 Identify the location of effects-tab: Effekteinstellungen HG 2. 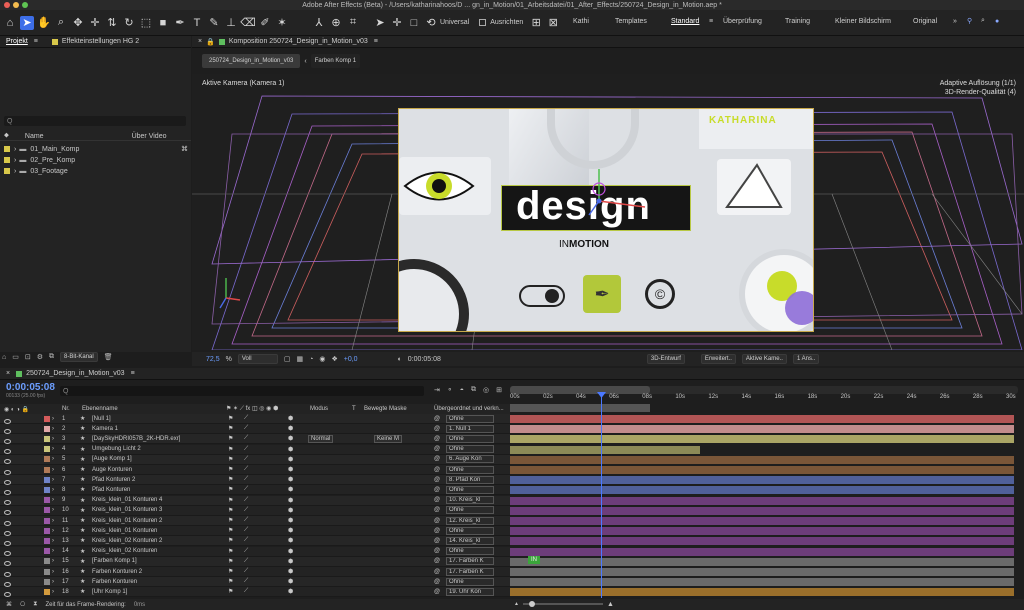
(100, 41).